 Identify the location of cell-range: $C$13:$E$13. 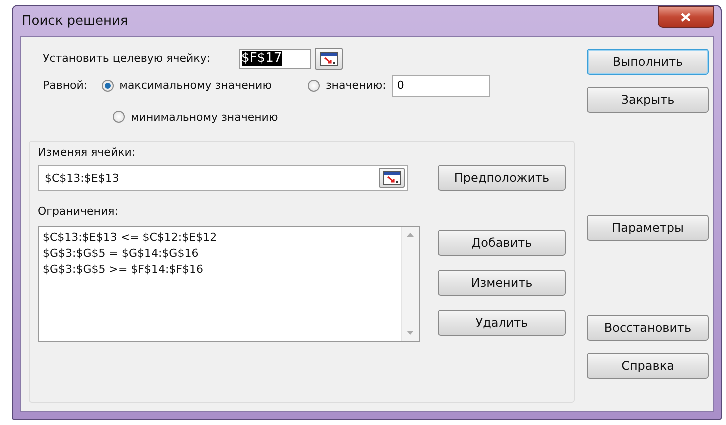
(82, 178).